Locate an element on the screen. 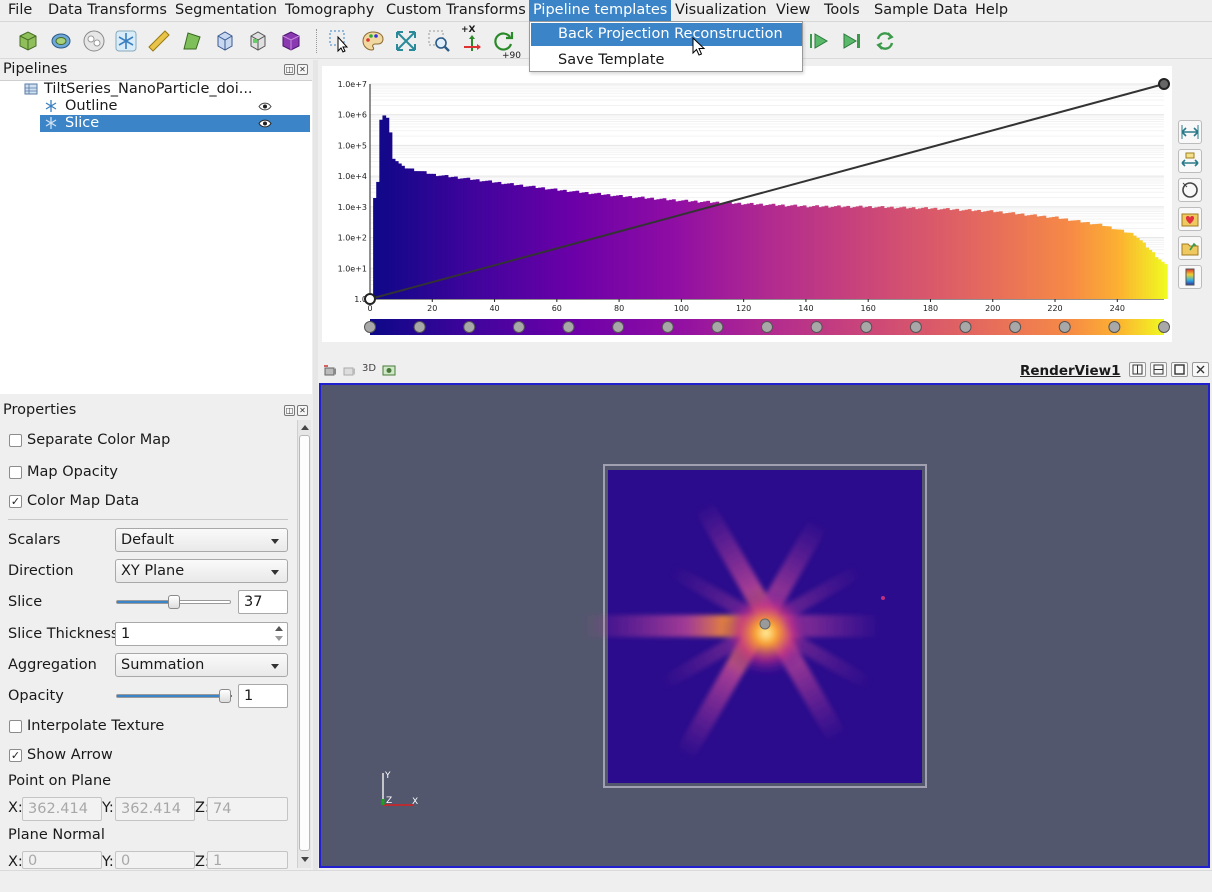 The height and width of the screenshot is (892, 1212). menu-tomography: Tomography is located at coordinates (329, 10).